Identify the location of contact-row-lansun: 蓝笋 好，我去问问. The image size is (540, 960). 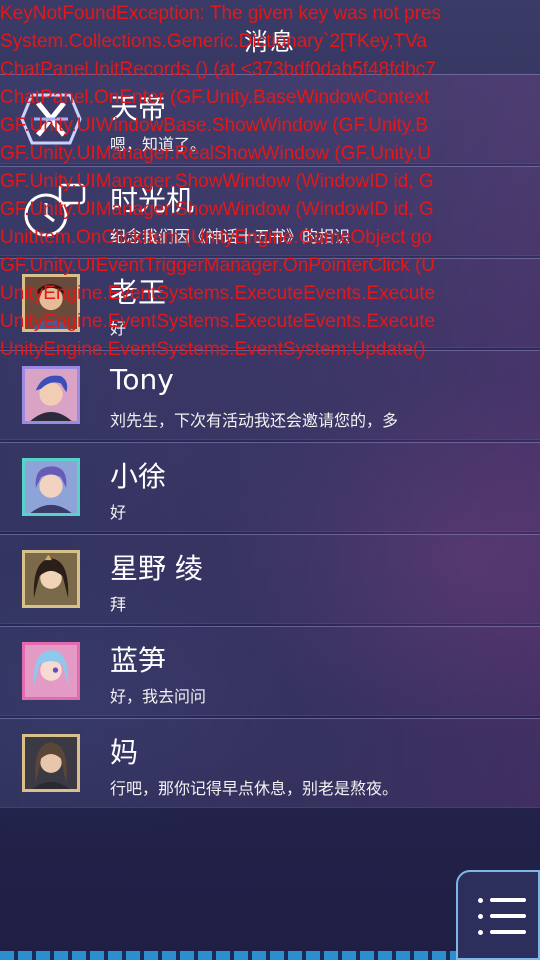
(270, 671).